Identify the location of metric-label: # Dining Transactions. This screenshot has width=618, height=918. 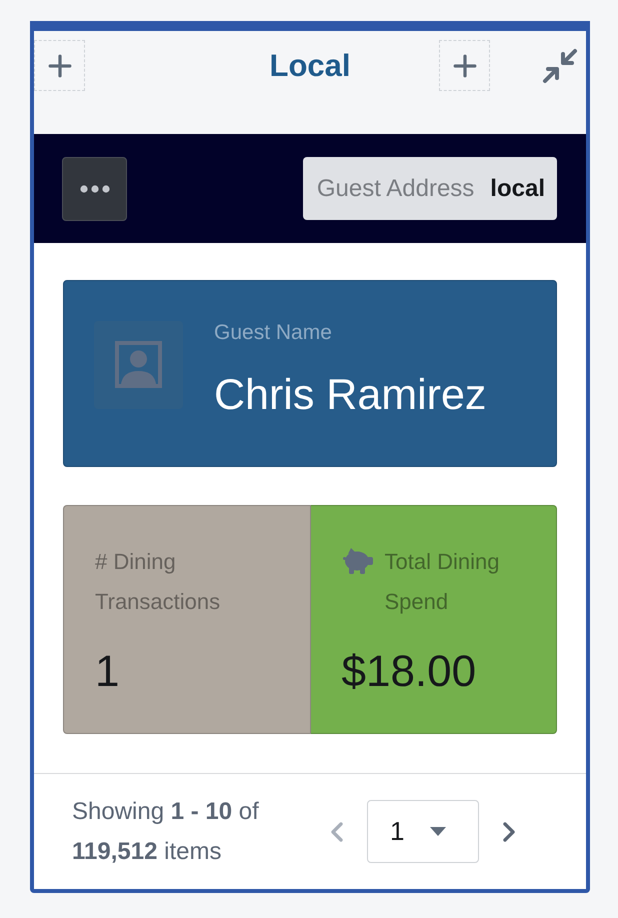
(158, 582).